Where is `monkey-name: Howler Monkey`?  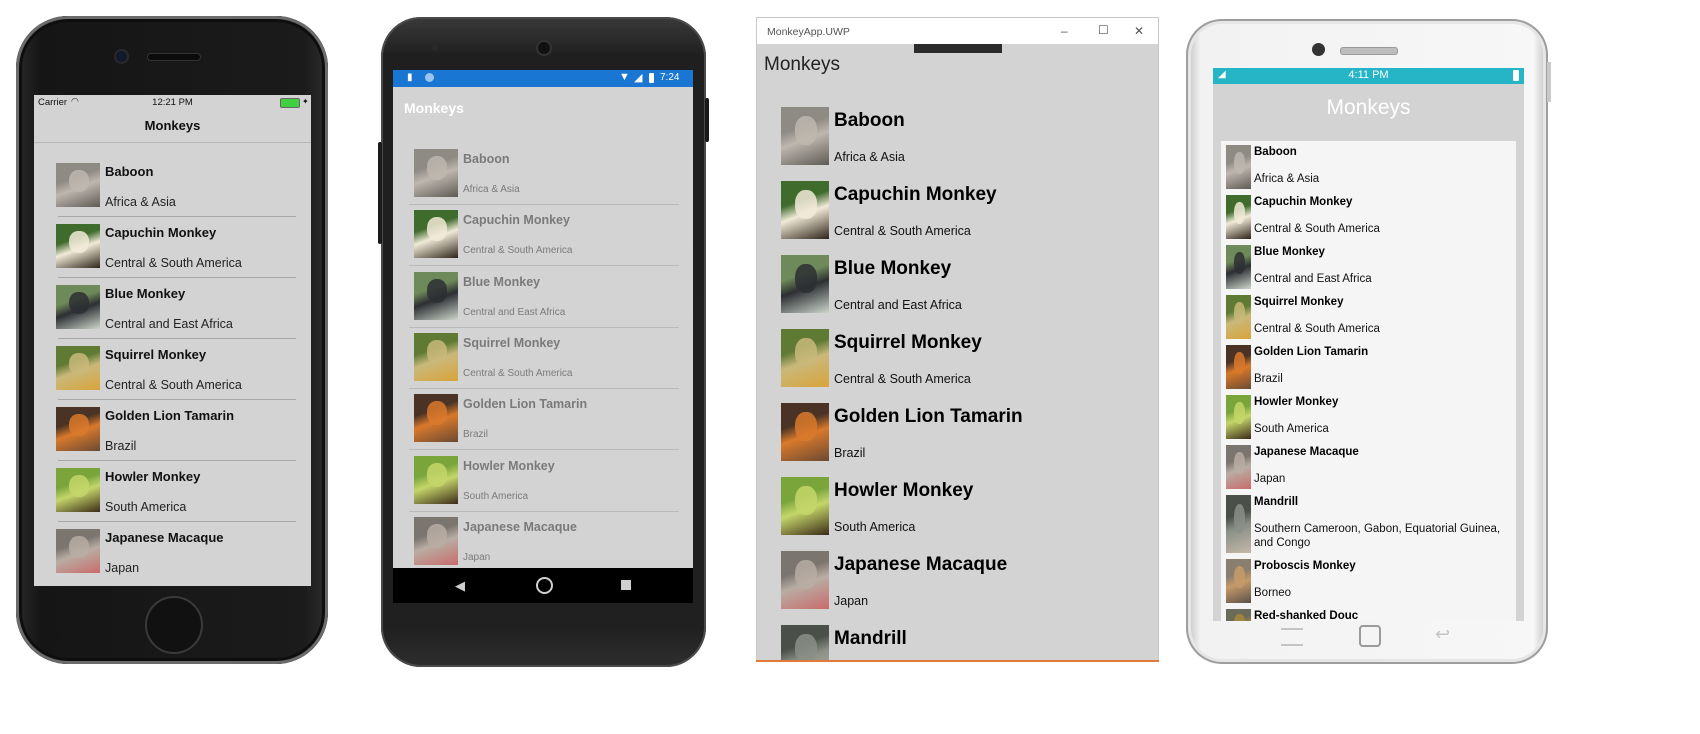
monkey-name: Howler Monkey is located at coordinates (509, 465).